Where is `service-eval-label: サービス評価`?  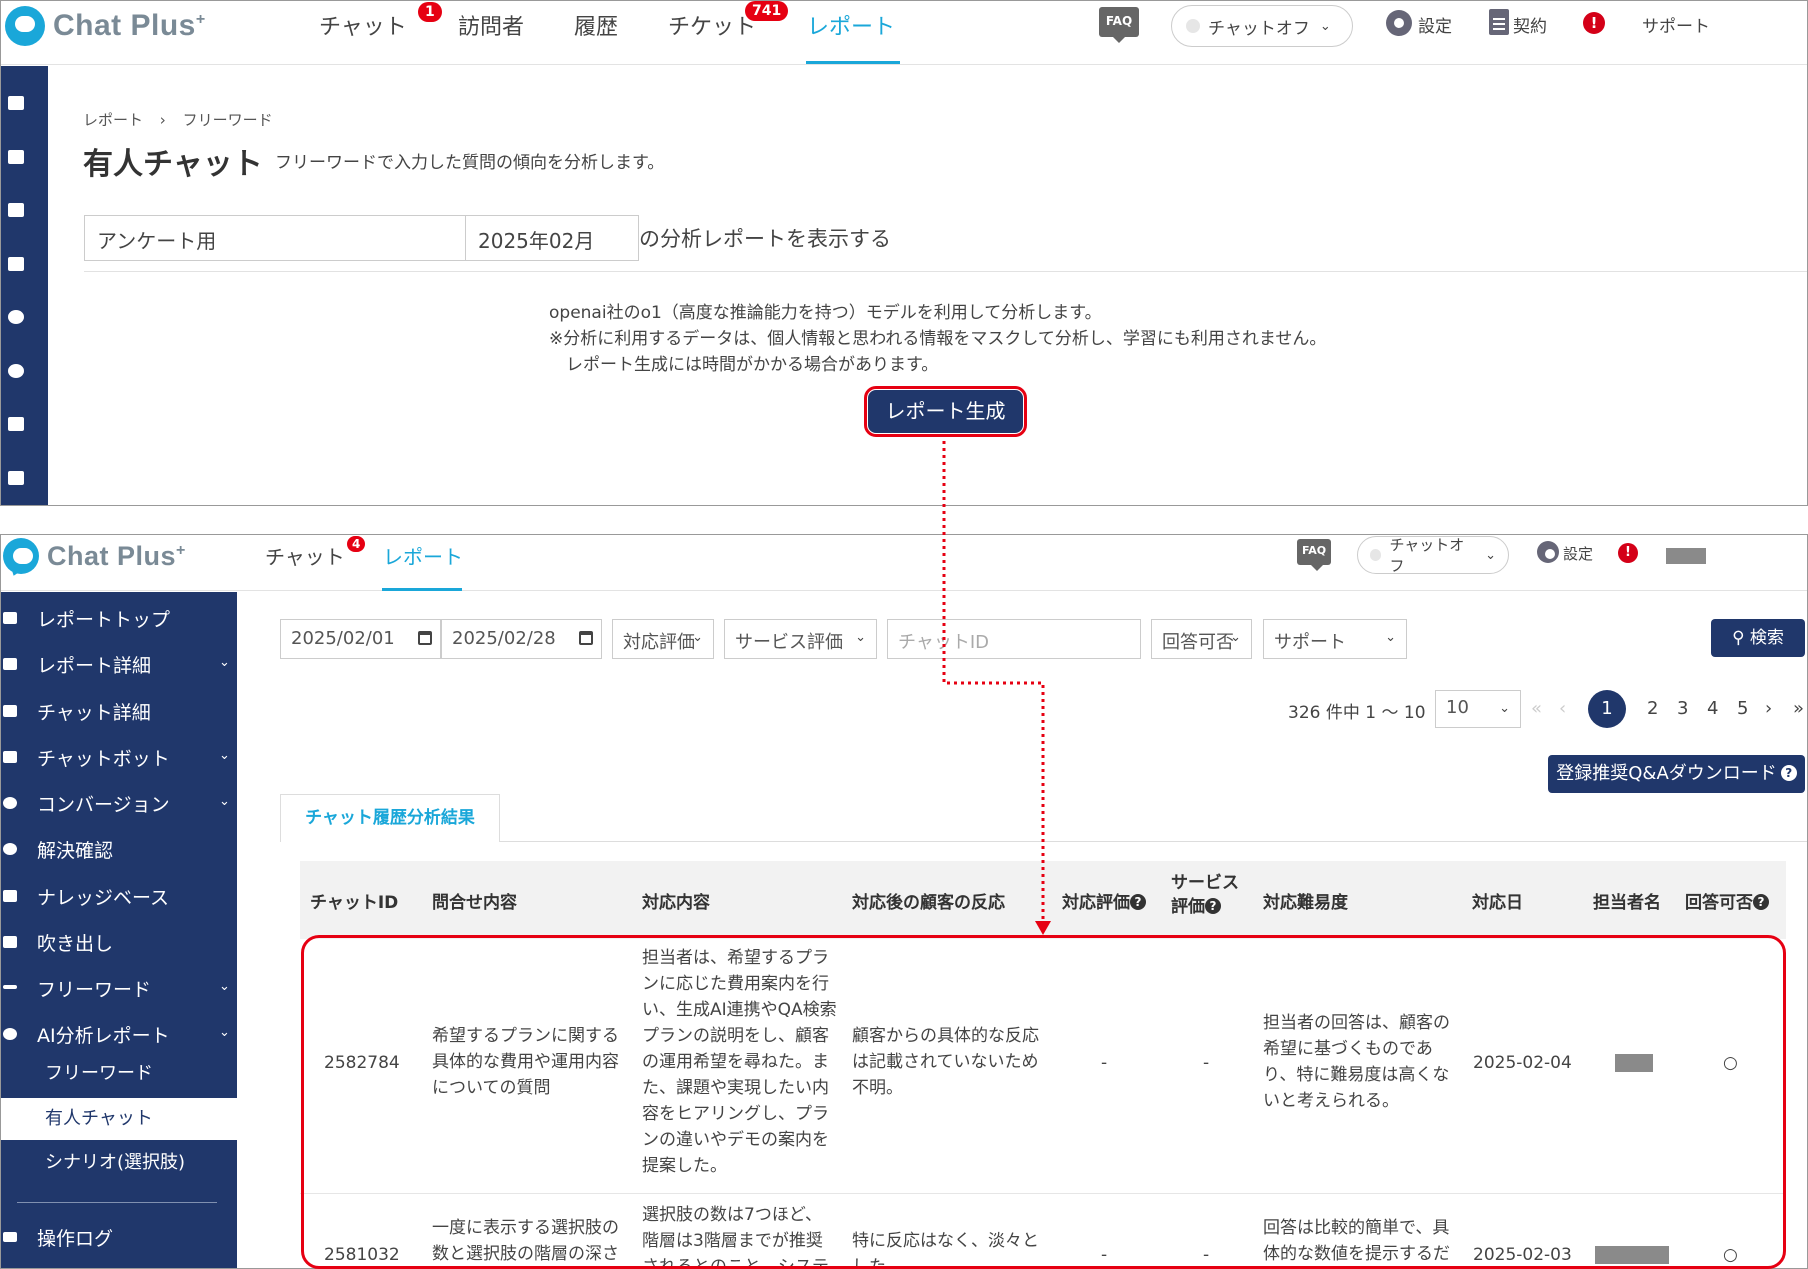 service-eval-label: サービス評価 is located at coordinates (789, 642).